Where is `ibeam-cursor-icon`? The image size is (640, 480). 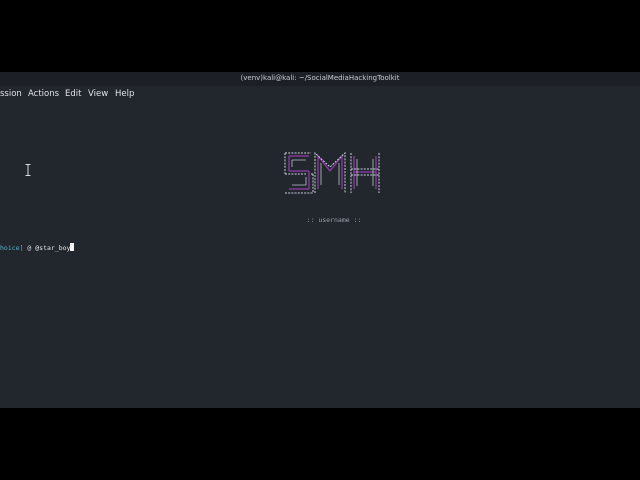 ibeam-cursor-icon is located at coordinates (28, 170).